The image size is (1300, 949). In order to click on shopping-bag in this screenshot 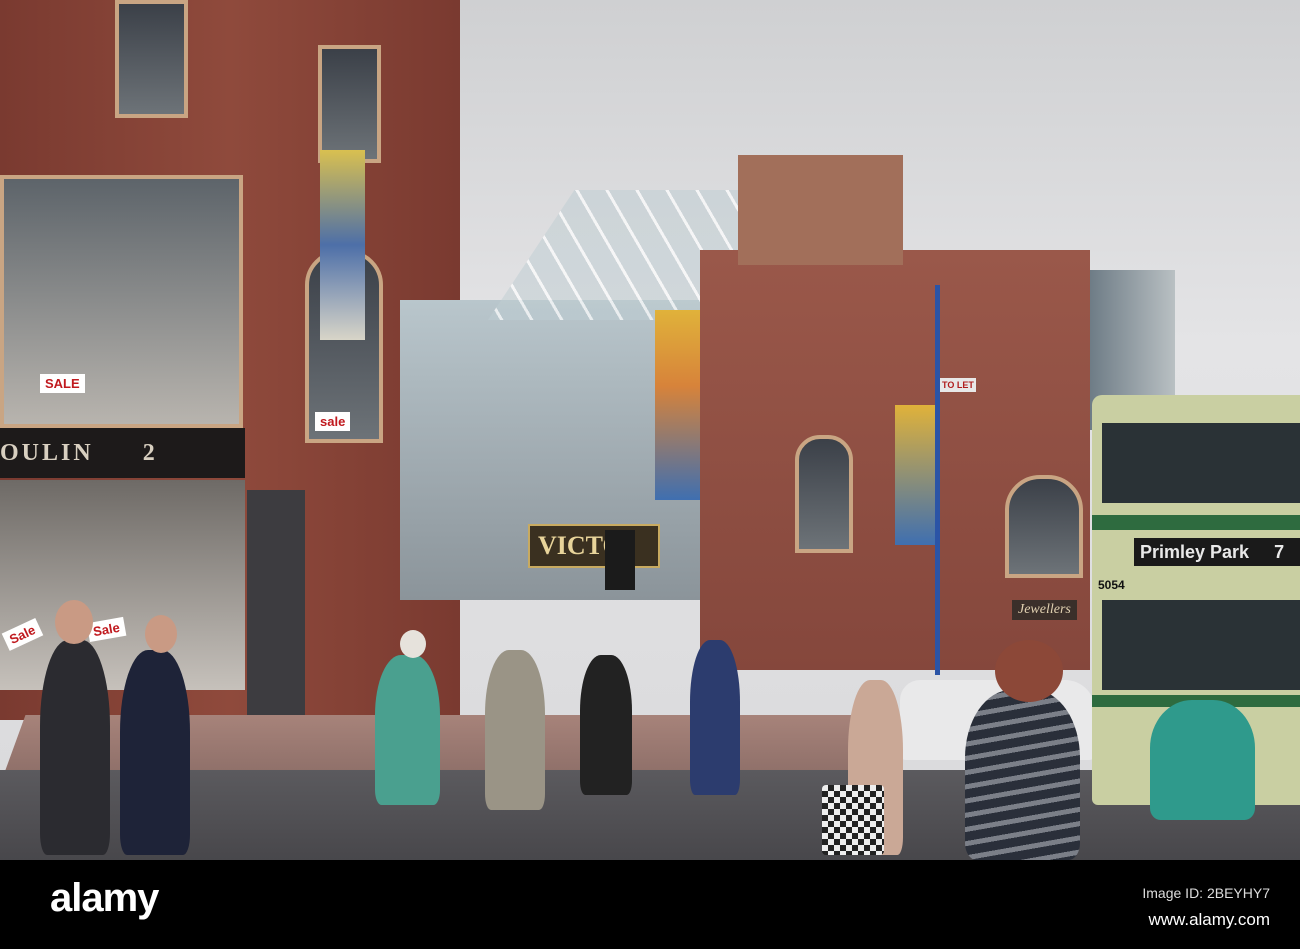, I will do `click(853, 820)`.